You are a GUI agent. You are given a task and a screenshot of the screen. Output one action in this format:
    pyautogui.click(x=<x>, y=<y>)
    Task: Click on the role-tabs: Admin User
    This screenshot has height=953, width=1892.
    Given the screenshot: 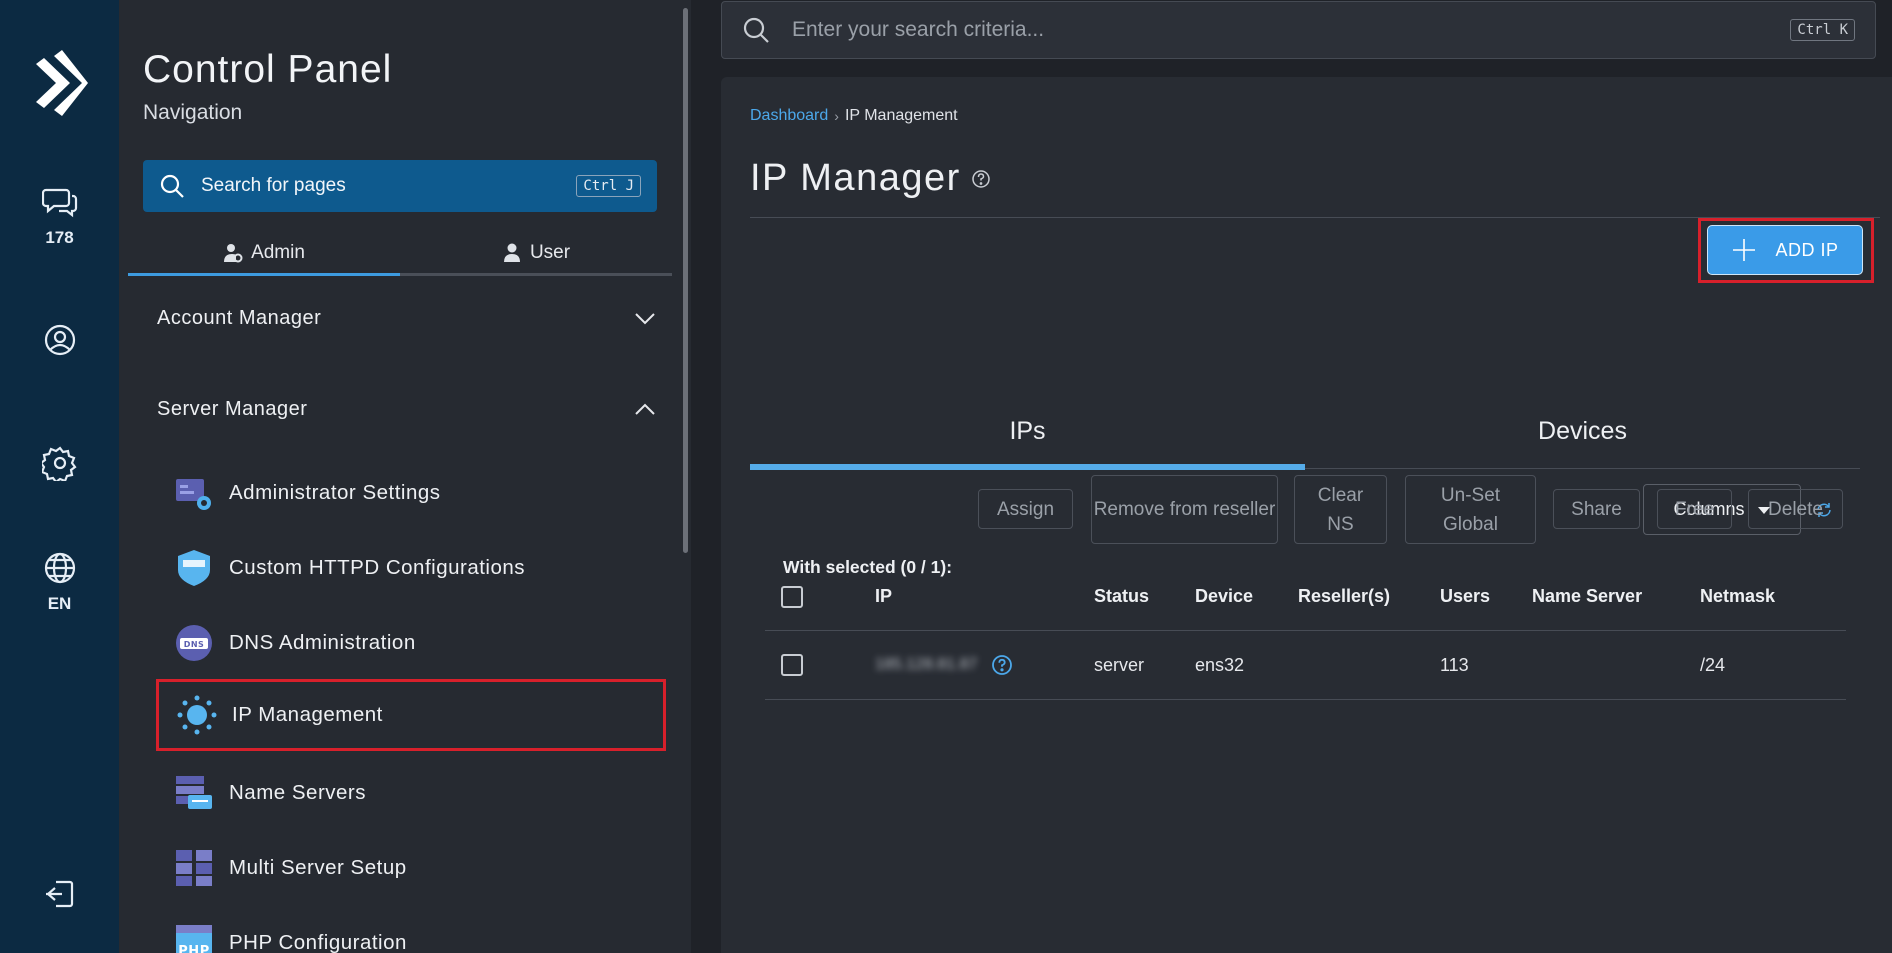 What is the action you would take?
    pyautogui.click(x=400, y=254)
    